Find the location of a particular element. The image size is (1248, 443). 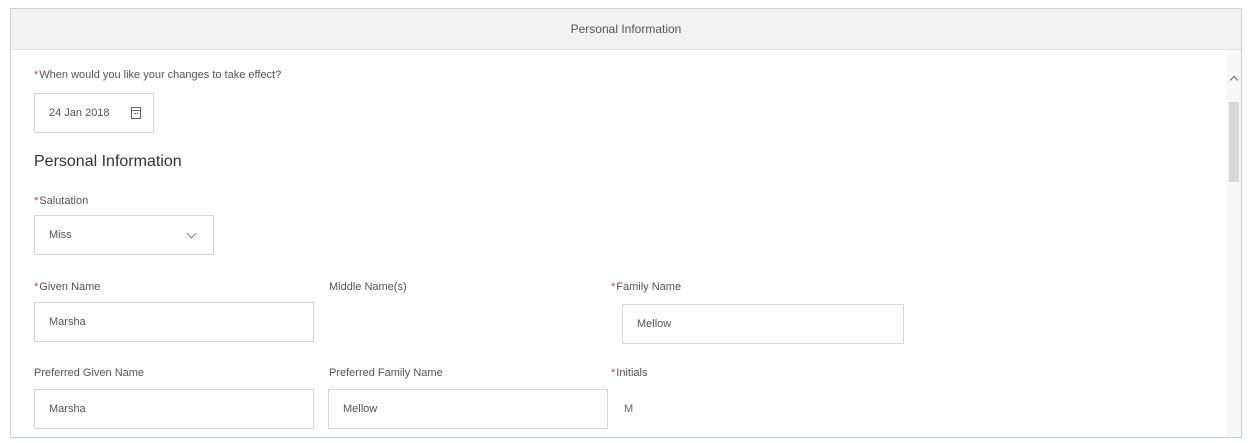

panel-header: Personal Information is located at coordinates (626, 29).